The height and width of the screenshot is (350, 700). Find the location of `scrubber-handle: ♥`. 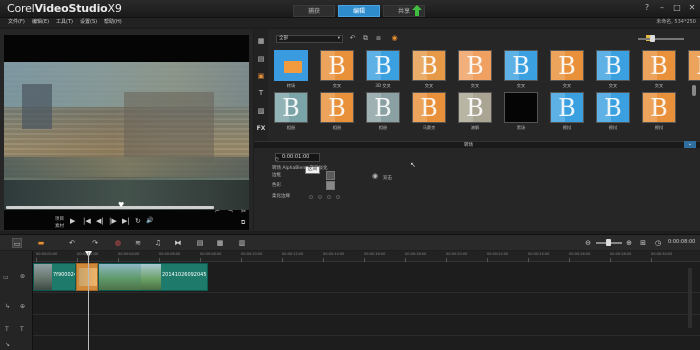

scrubber-handle: ♥ is located at coordinates (121, 205).